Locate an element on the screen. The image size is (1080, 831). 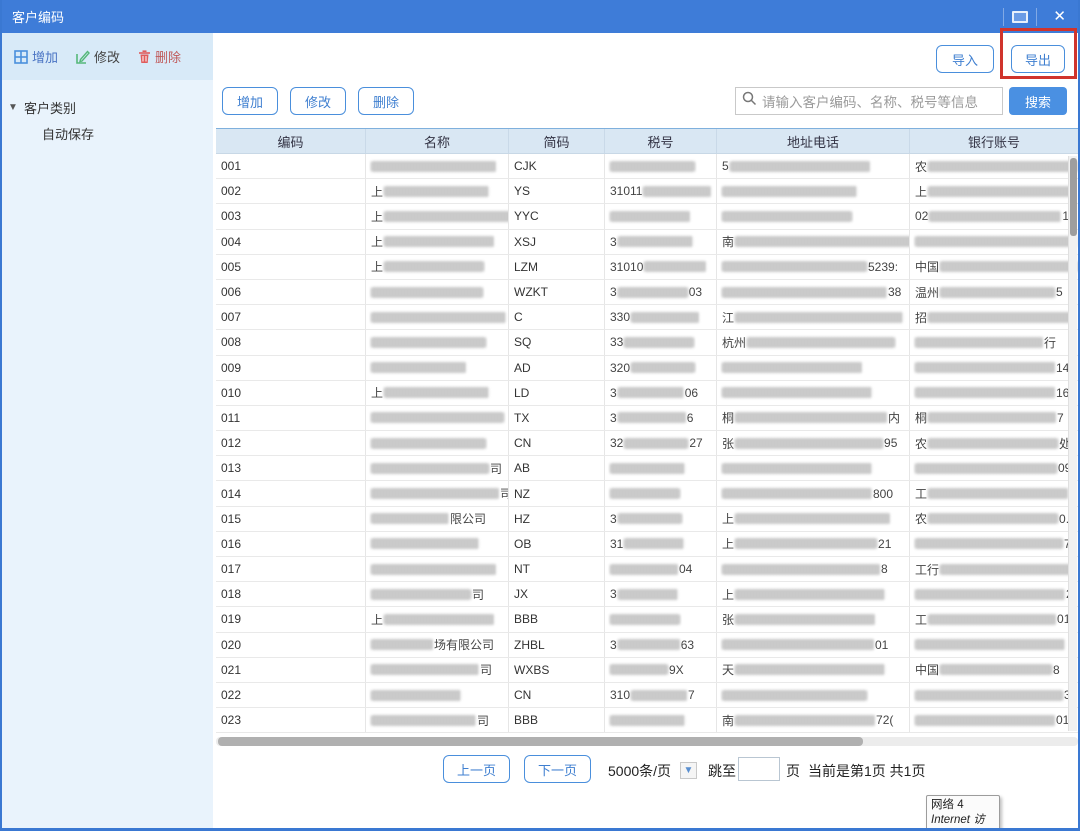
cell-bank: 0210 is located at coordinates (994, 216).